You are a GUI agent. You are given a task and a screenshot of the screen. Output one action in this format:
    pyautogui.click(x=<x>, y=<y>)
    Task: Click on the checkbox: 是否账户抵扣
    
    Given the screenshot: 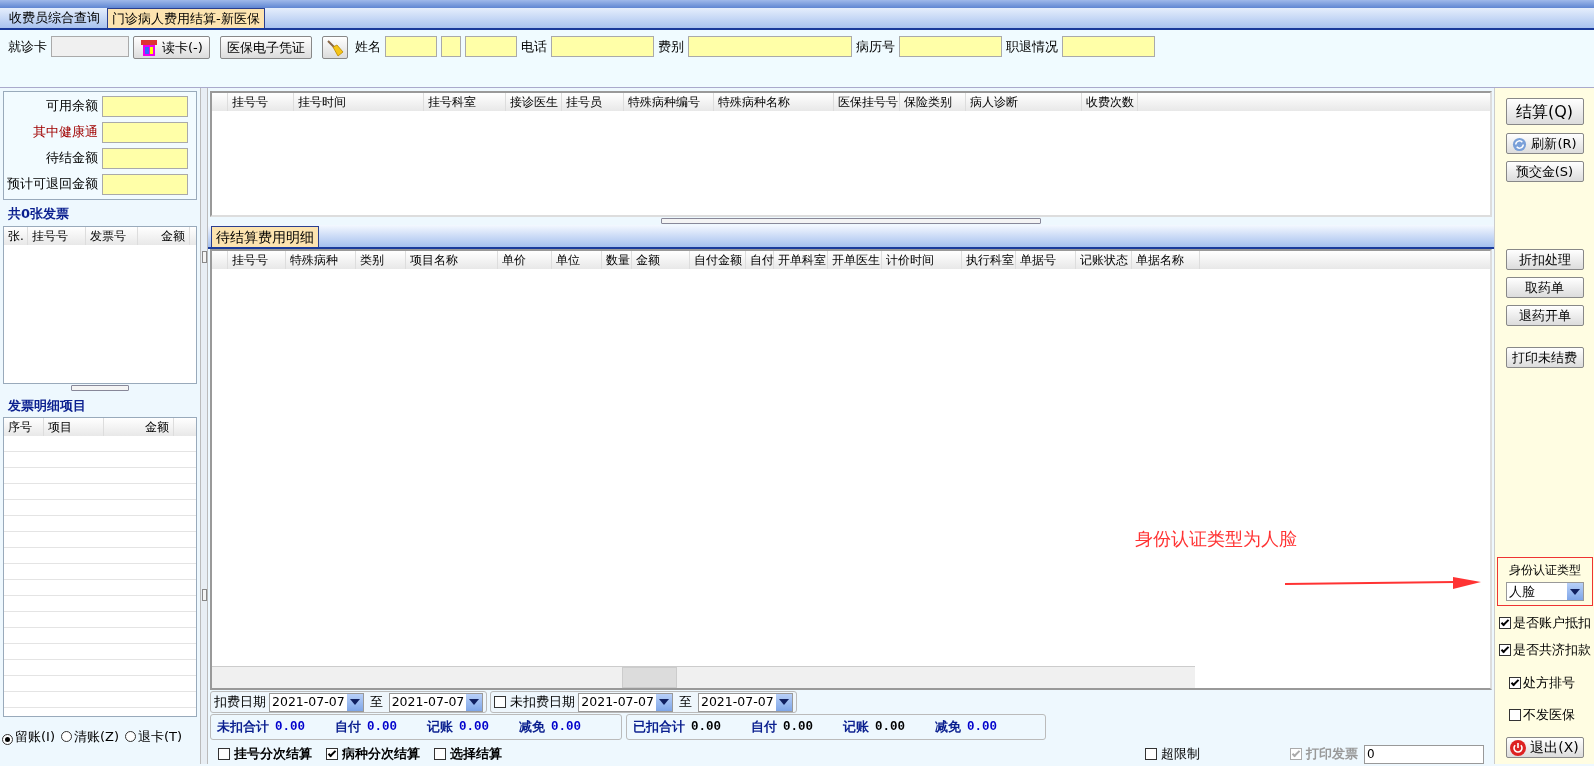 What is the action you would take?
    pyautogui.click(x=1545, y=623)
    